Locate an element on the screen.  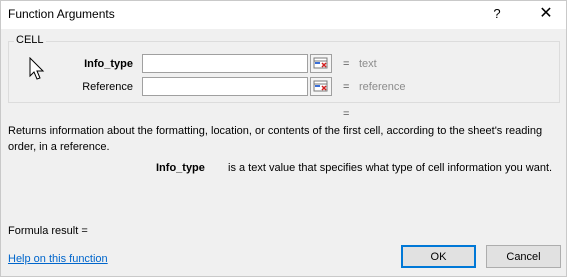
reference-label: Reference is located at coordinates (107, 87).